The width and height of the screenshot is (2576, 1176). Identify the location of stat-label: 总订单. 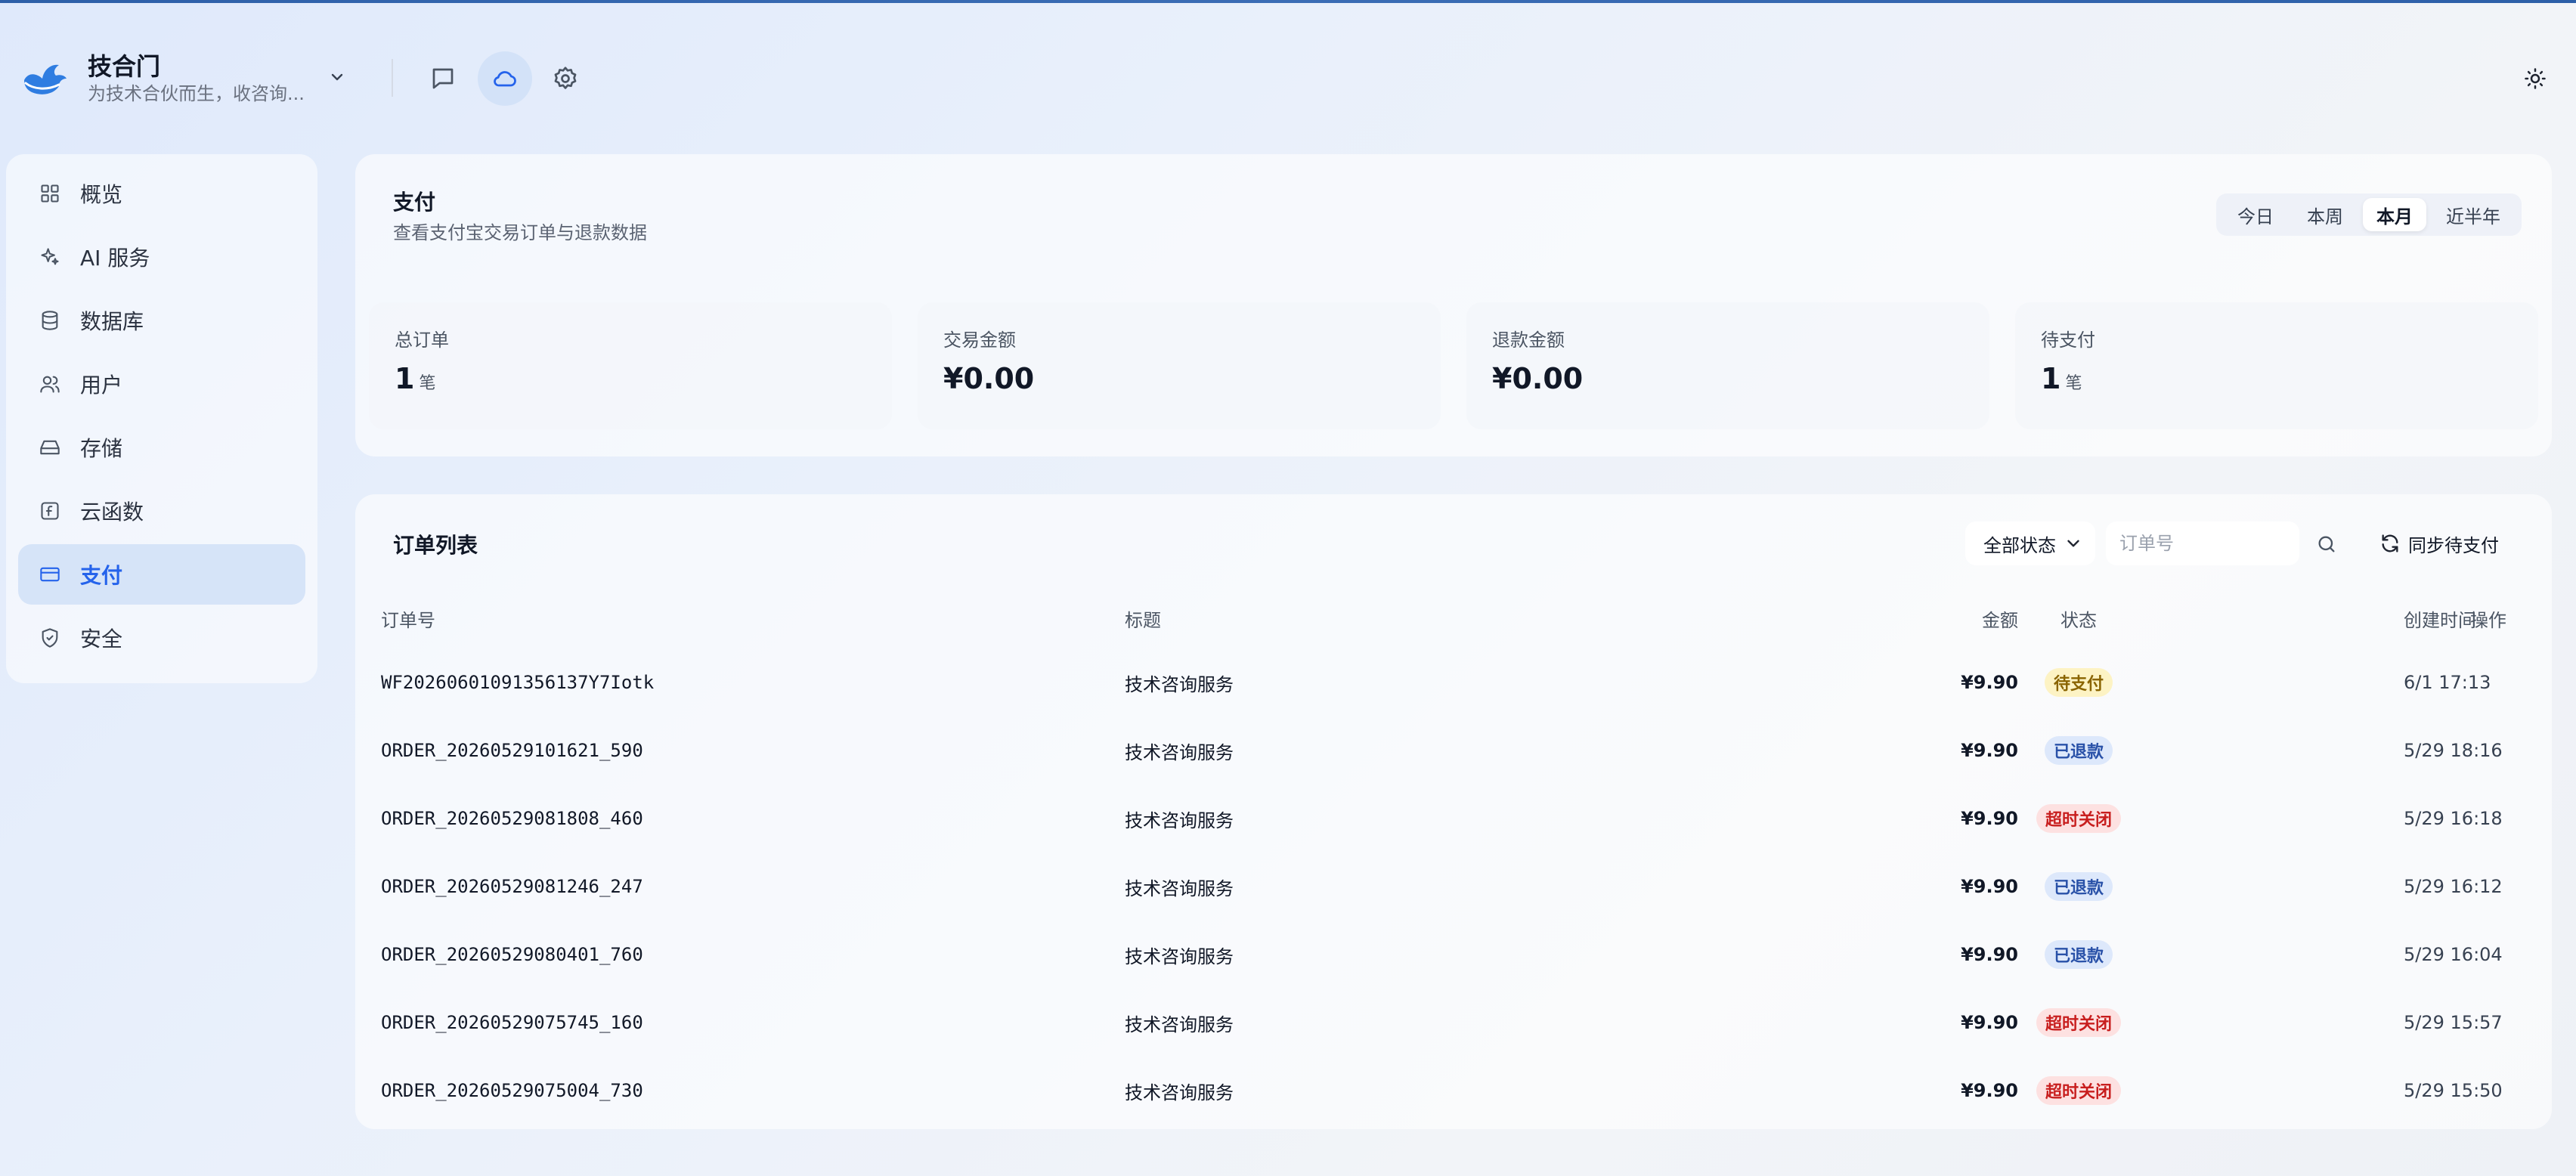
(422, 340).